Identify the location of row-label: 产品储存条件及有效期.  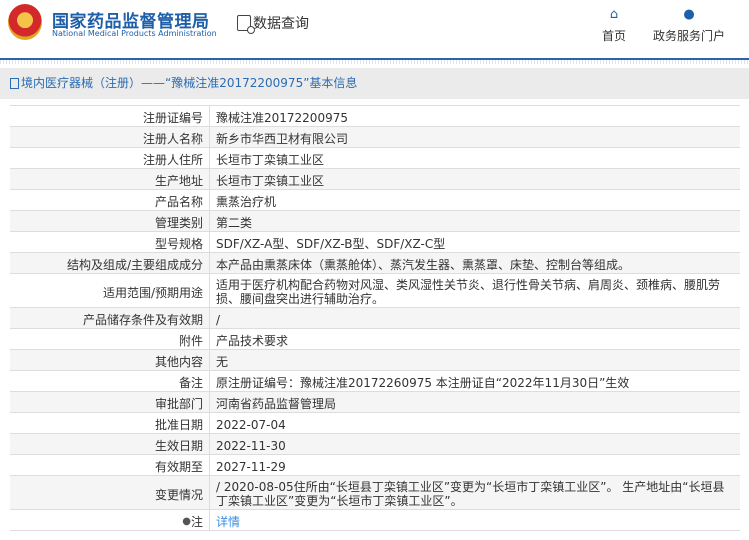
(110, 318).